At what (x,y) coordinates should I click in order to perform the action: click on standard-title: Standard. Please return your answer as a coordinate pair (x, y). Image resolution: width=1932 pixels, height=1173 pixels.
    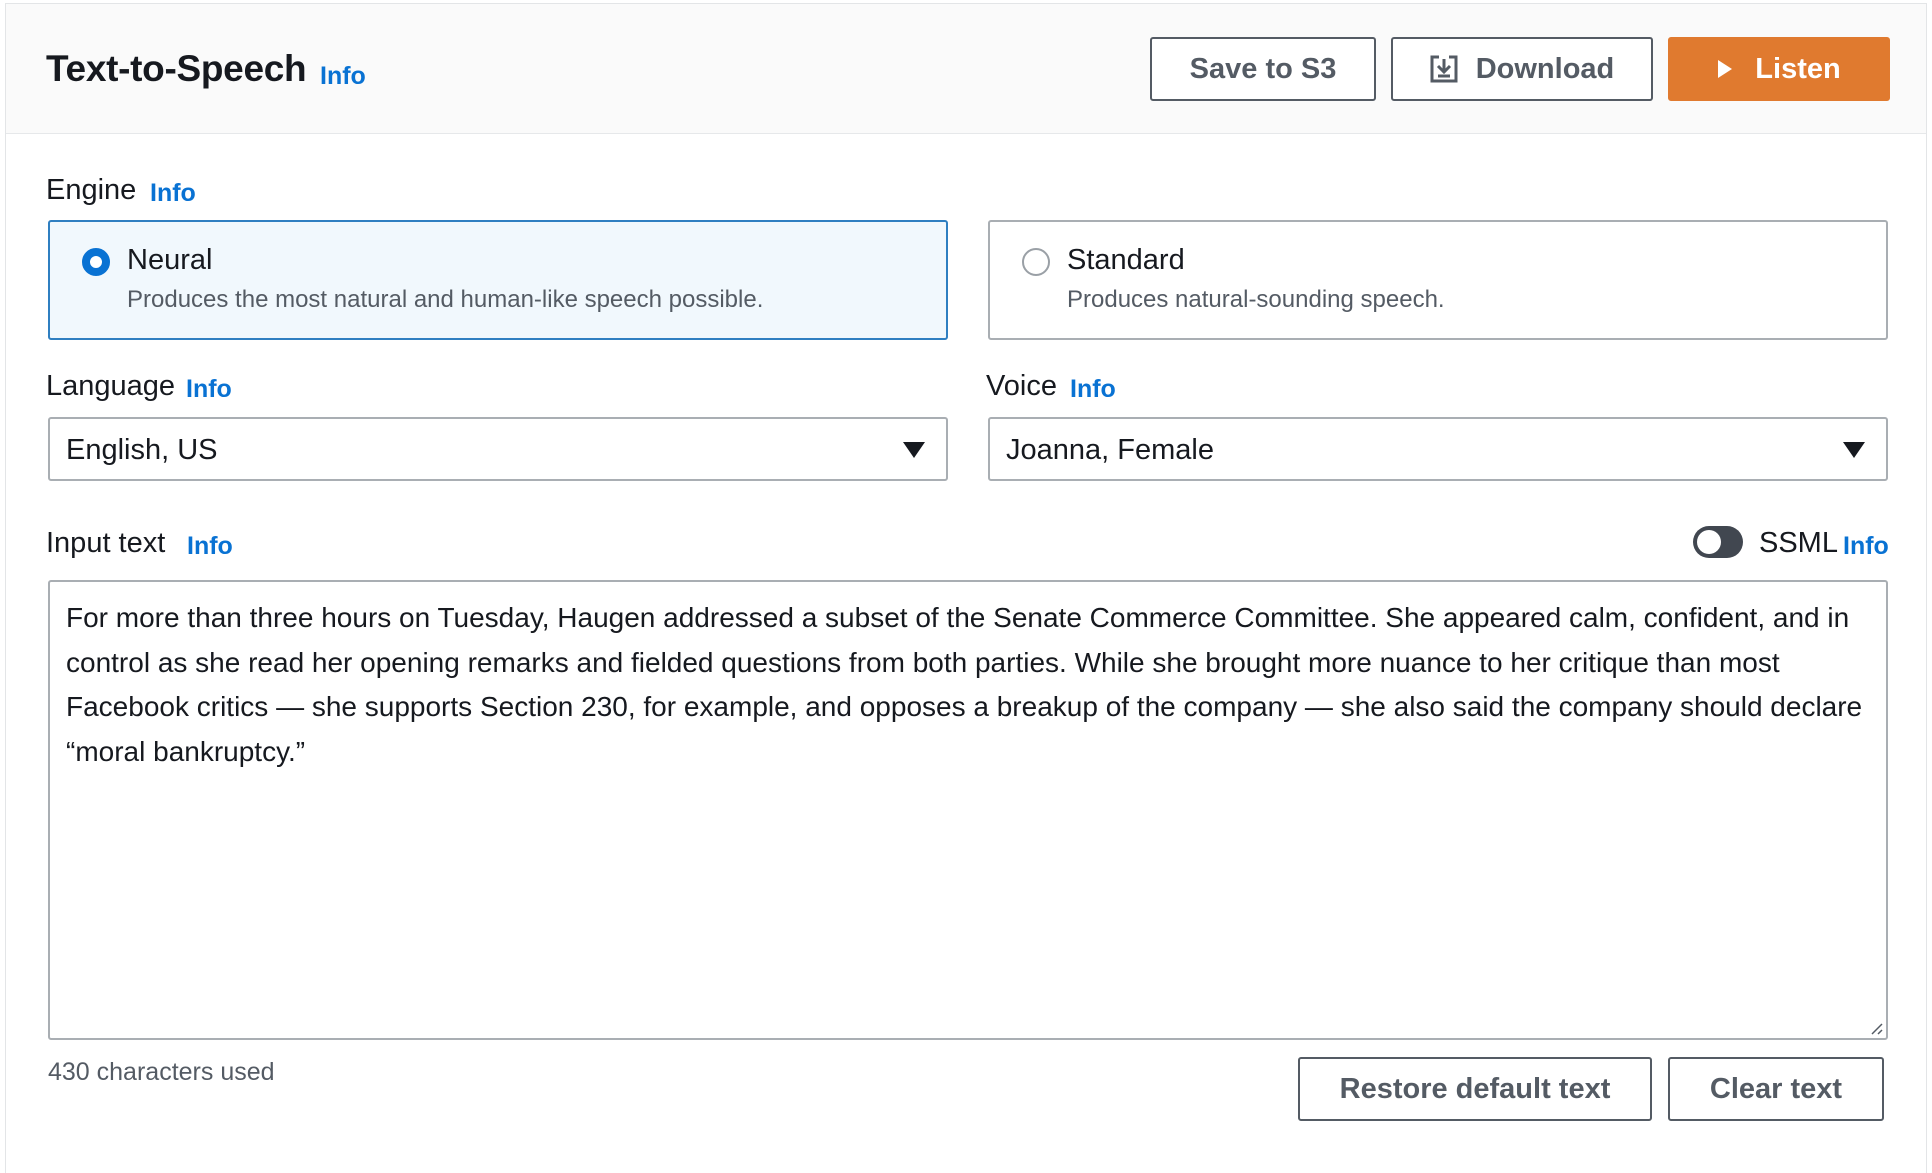
    Looking at the image, I should click on (1126, 260).